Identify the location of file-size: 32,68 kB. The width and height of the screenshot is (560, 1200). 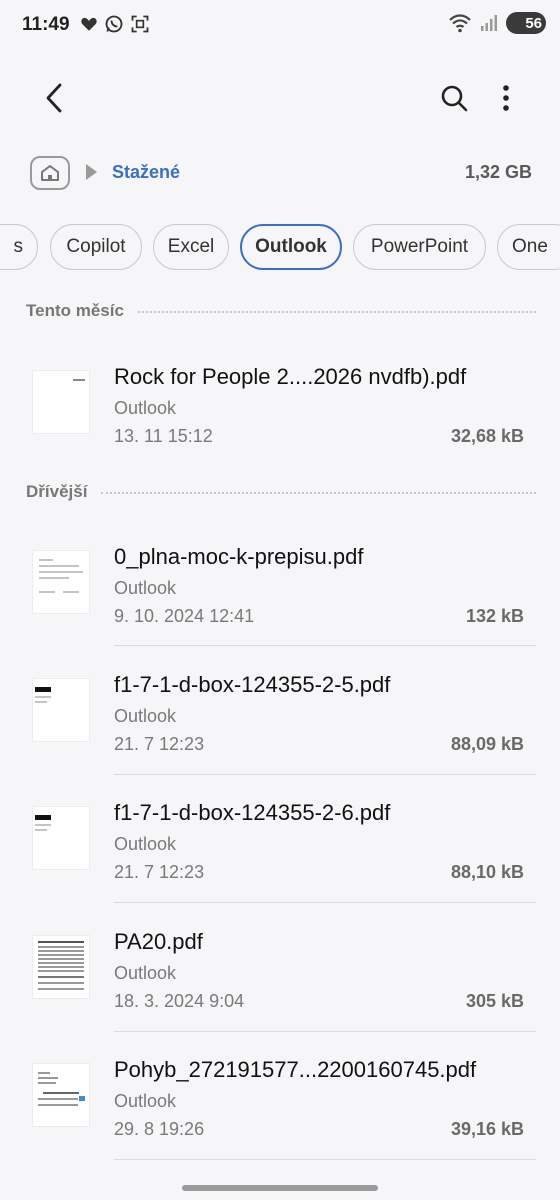
(487, 436).